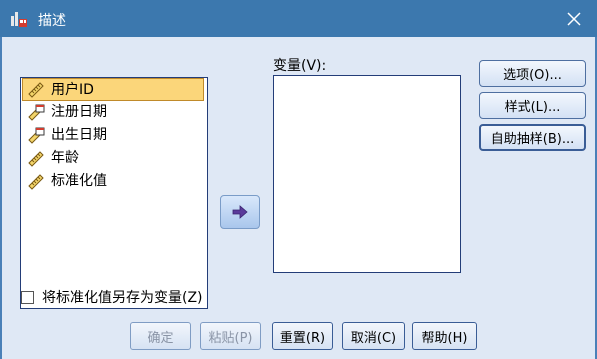 This screenshot has width=597, height=359. I want to click on move-to-variables-button, so click(240, 212).